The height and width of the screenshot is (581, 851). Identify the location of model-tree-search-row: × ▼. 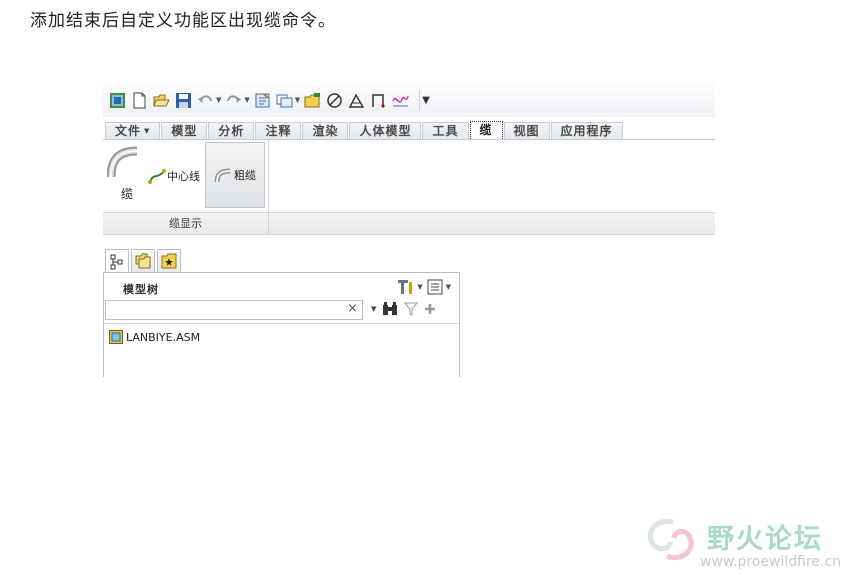
(281, 310).